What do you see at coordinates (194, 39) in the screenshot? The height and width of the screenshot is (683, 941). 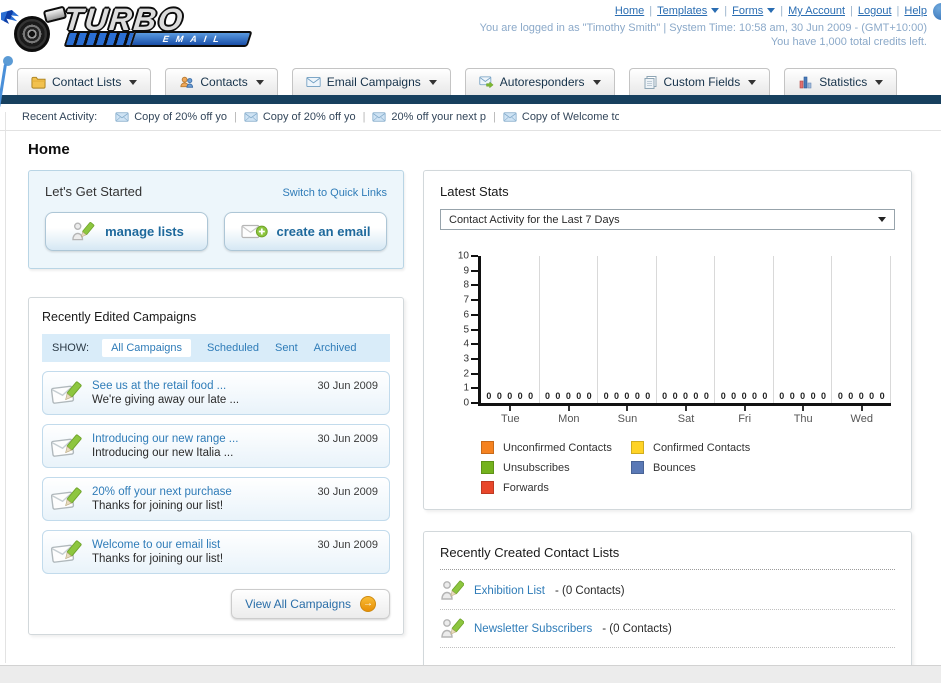 I see `logo-subtitle: EMAIL` at bounding box center [194, 39].